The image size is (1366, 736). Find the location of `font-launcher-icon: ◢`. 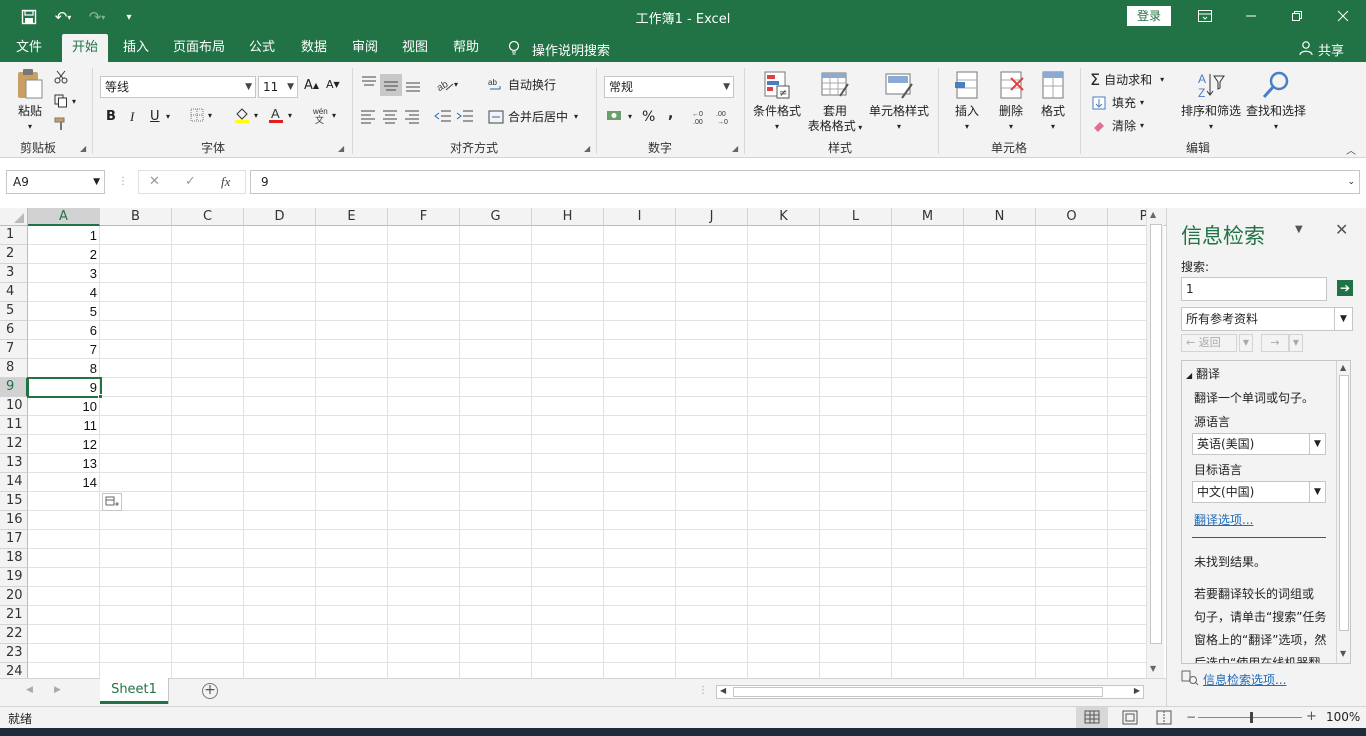

font-launcher-icon: ◢ is located at coordinates (341, 148).